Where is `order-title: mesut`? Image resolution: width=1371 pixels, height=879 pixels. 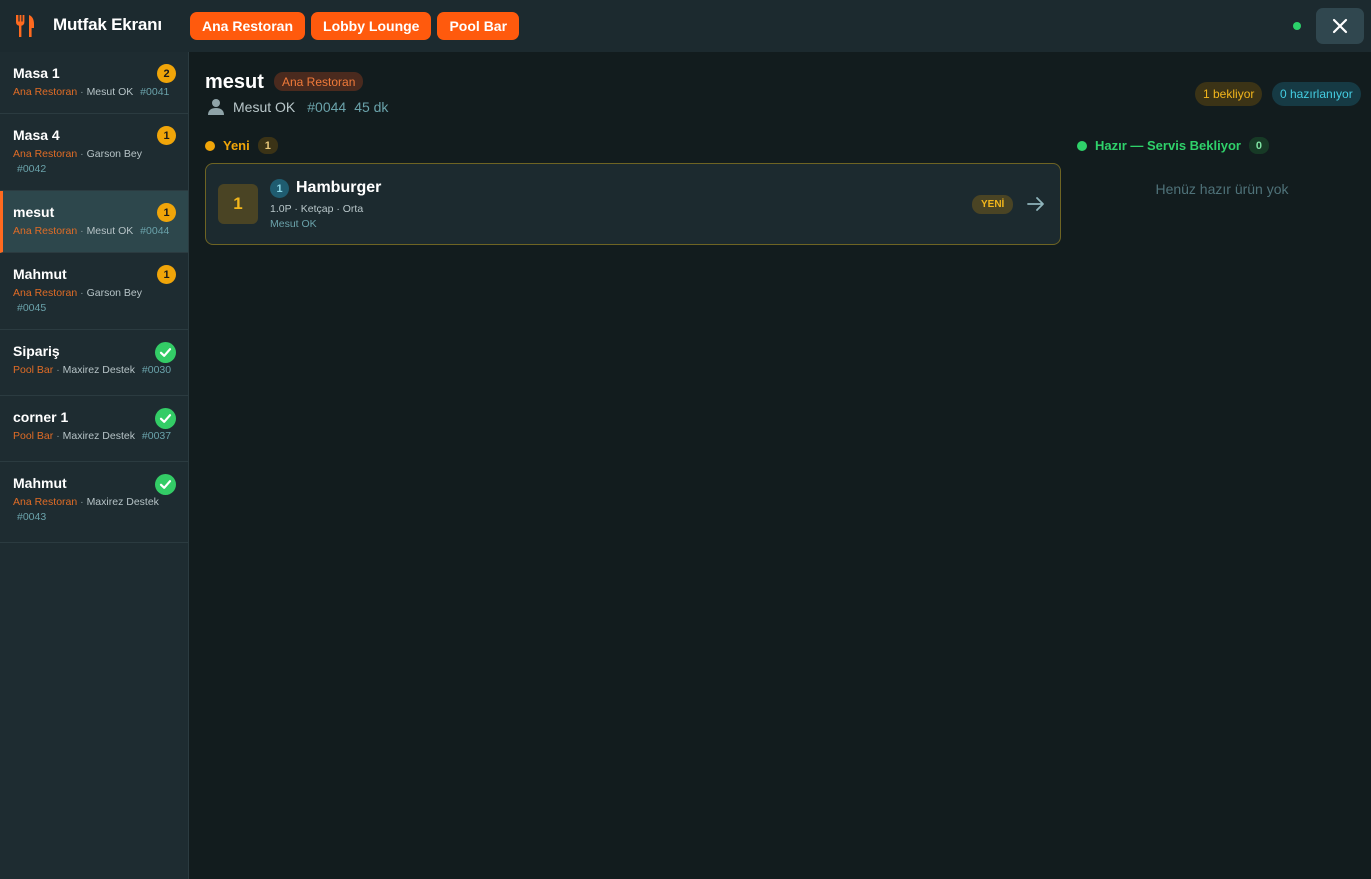 order-title: mesut is located at coordinates (234, 82).